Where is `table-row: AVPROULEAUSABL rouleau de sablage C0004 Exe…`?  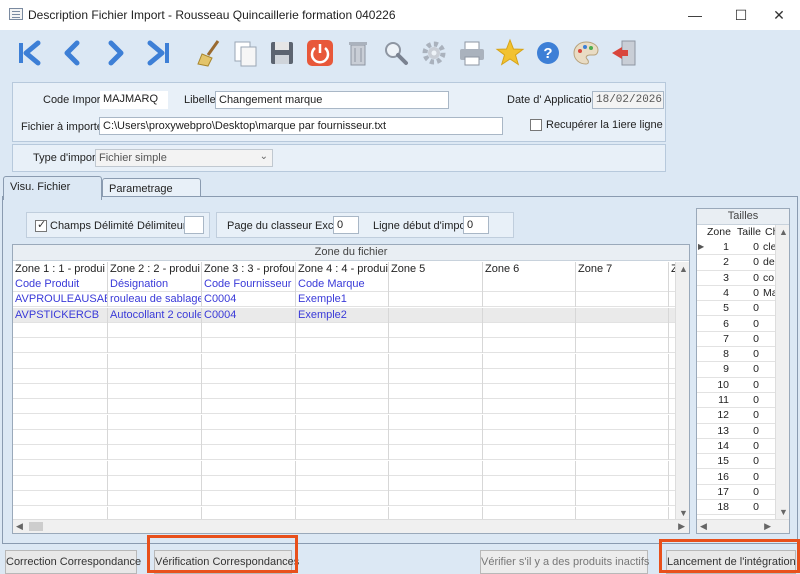
table-row: AVPROULEAUSABL rouleau de sablage C0004 Exe… is located at coordinates (344, 300).